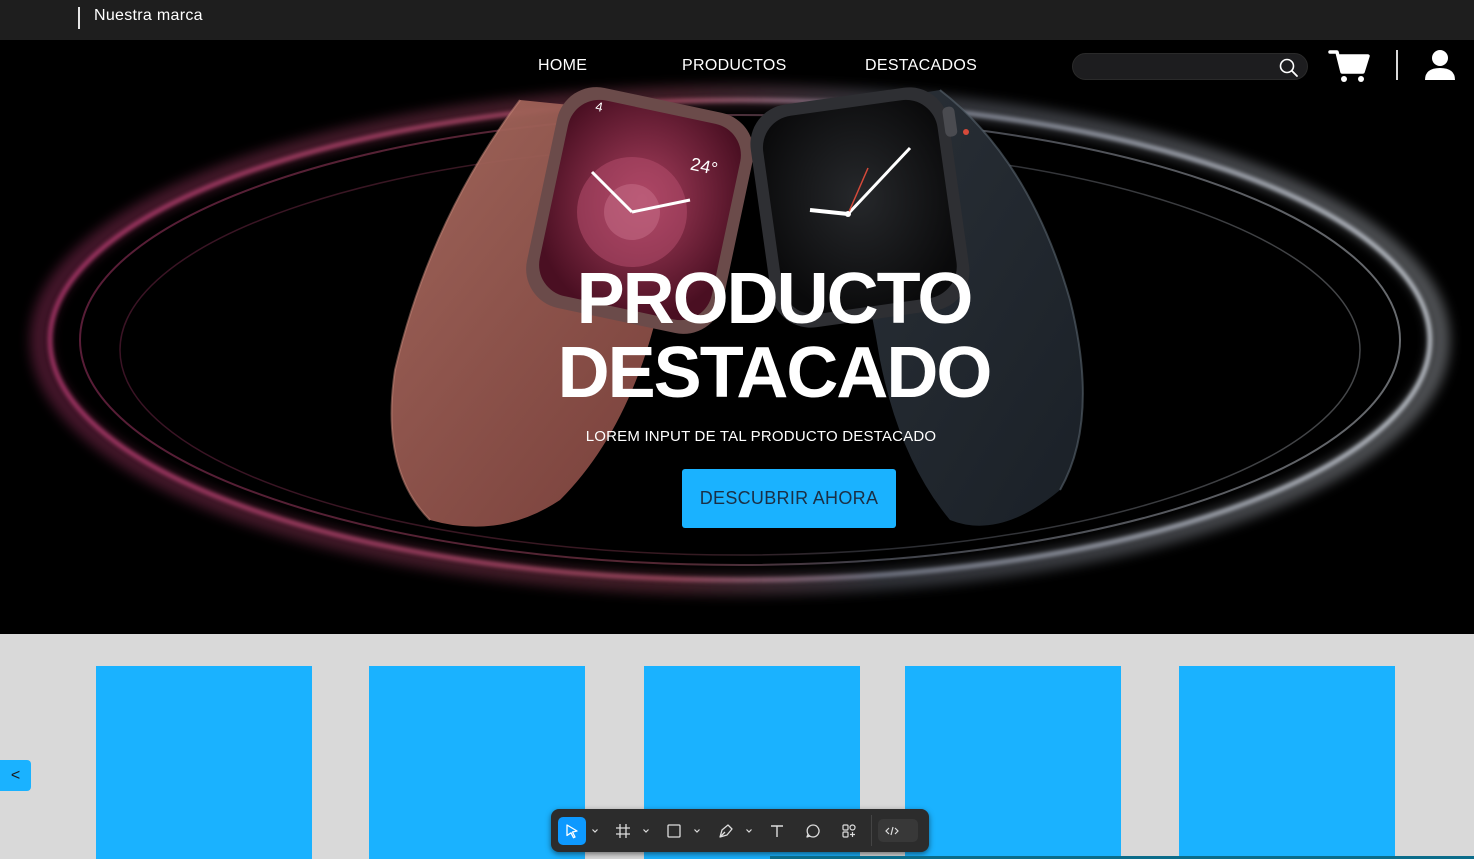  I want to click on carousel-prev-button: <, so click(15, 775).